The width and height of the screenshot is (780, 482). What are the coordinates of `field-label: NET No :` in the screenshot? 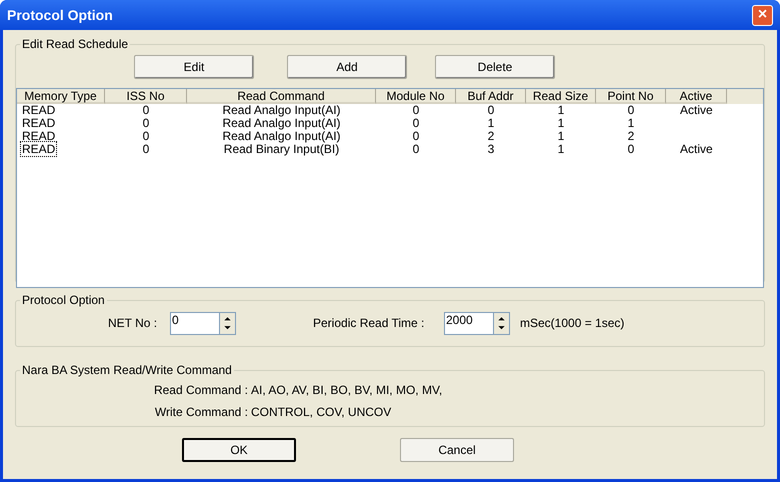 It's located at (133, 323).